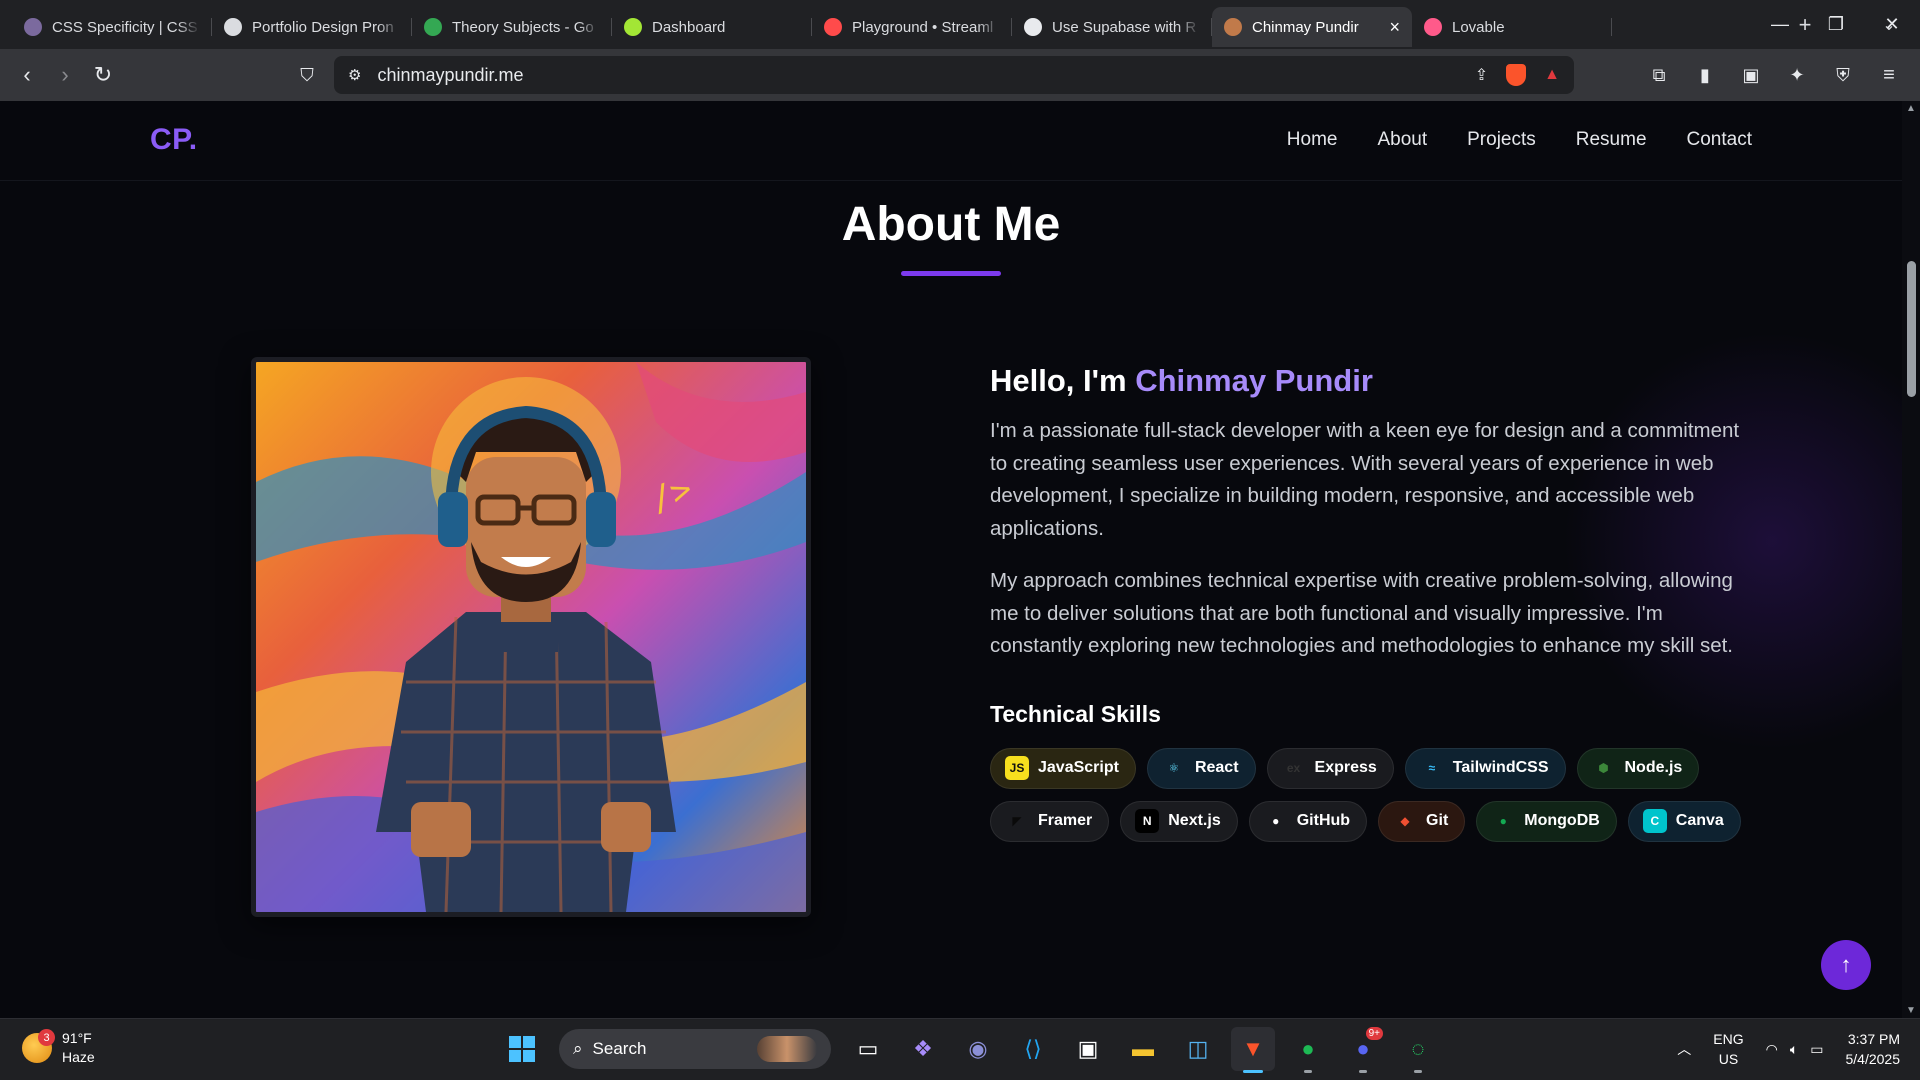 The image size is (1920, 1080). What do you see at coordinates (1481, 75) in the screenshot?
I see `share-icon: ⇪` at bounding box center [1481, 75].